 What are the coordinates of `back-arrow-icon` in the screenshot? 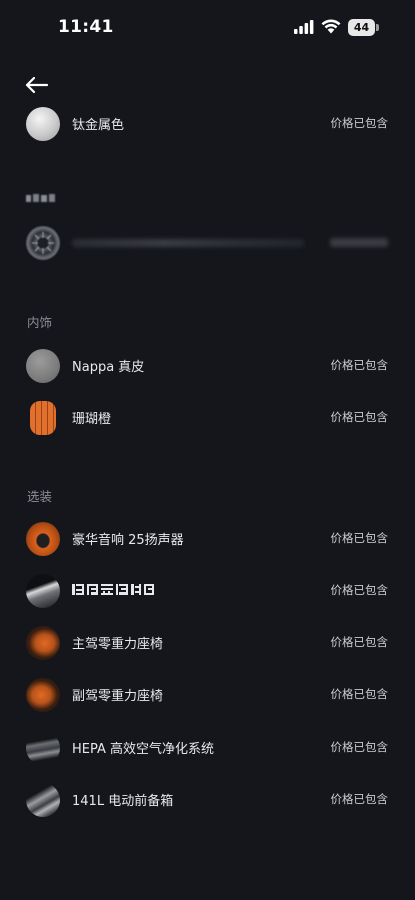 It's located at (37, 85).